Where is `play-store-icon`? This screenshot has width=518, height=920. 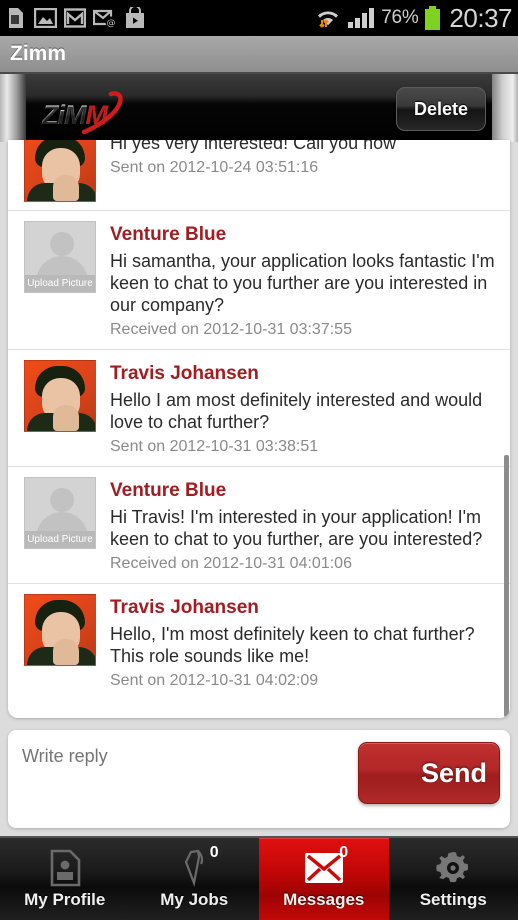 play-store-icon is located at coordinates (135, 17).